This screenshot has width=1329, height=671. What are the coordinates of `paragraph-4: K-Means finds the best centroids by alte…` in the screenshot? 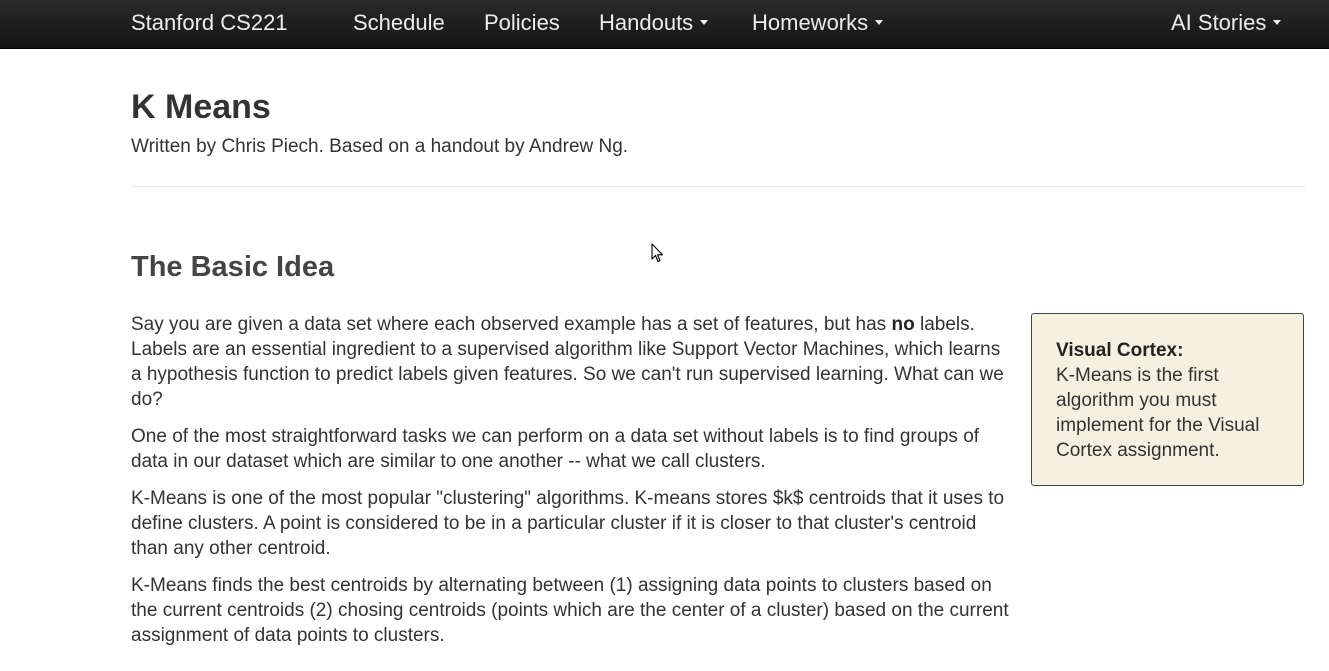 It's located at (570, 610).